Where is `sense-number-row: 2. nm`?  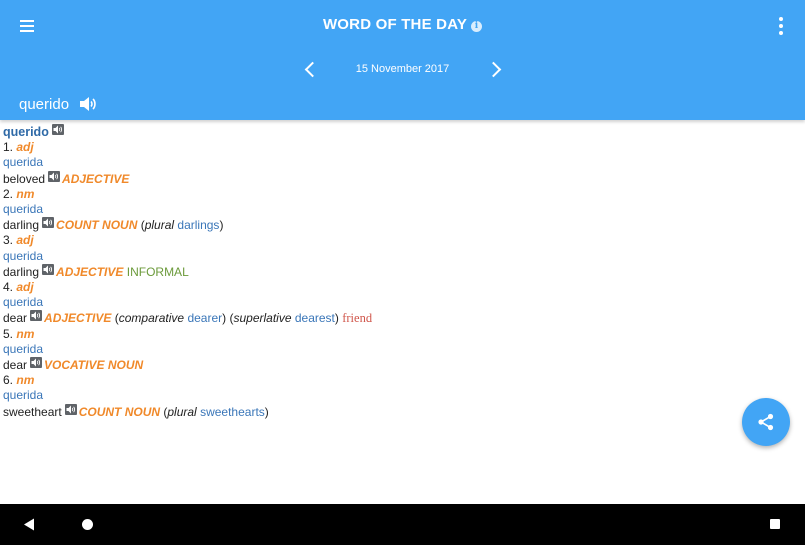
sense-number-row: 2. nm is located at coordinates (19, 193).